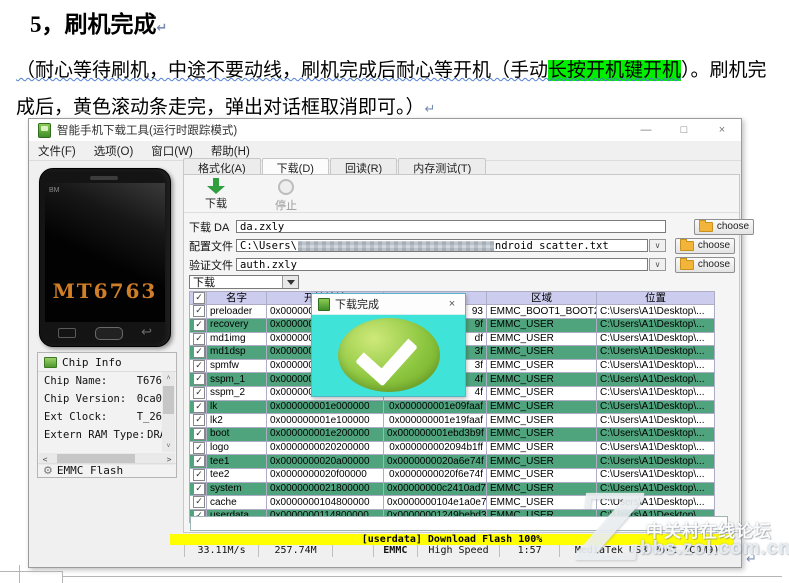 Image resolution: width=789 pixels, height=583 pixels. Describe the element at coordinates (114, 151) in the screenshot. I see `menu-item-options: 选项(O)` at that location.